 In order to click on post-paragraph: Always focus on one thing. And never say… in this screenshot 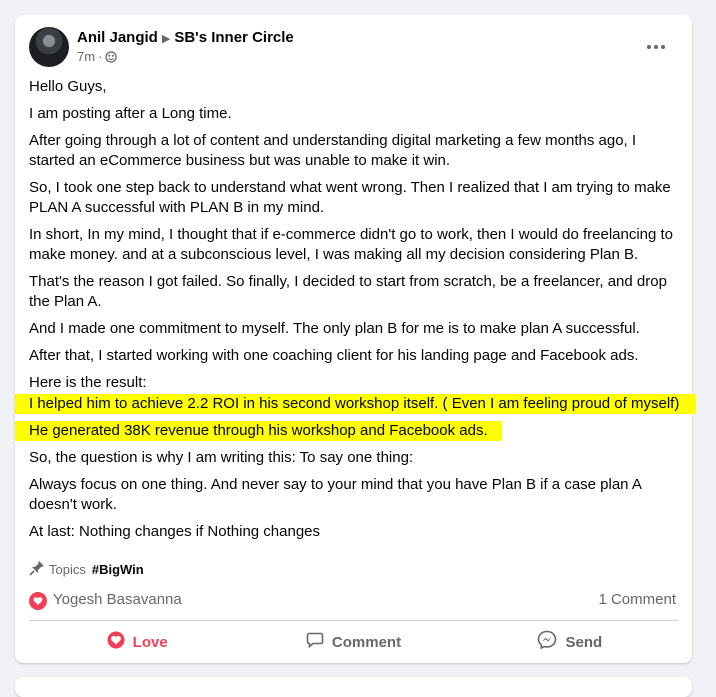, I will do `click(335, 494)`.